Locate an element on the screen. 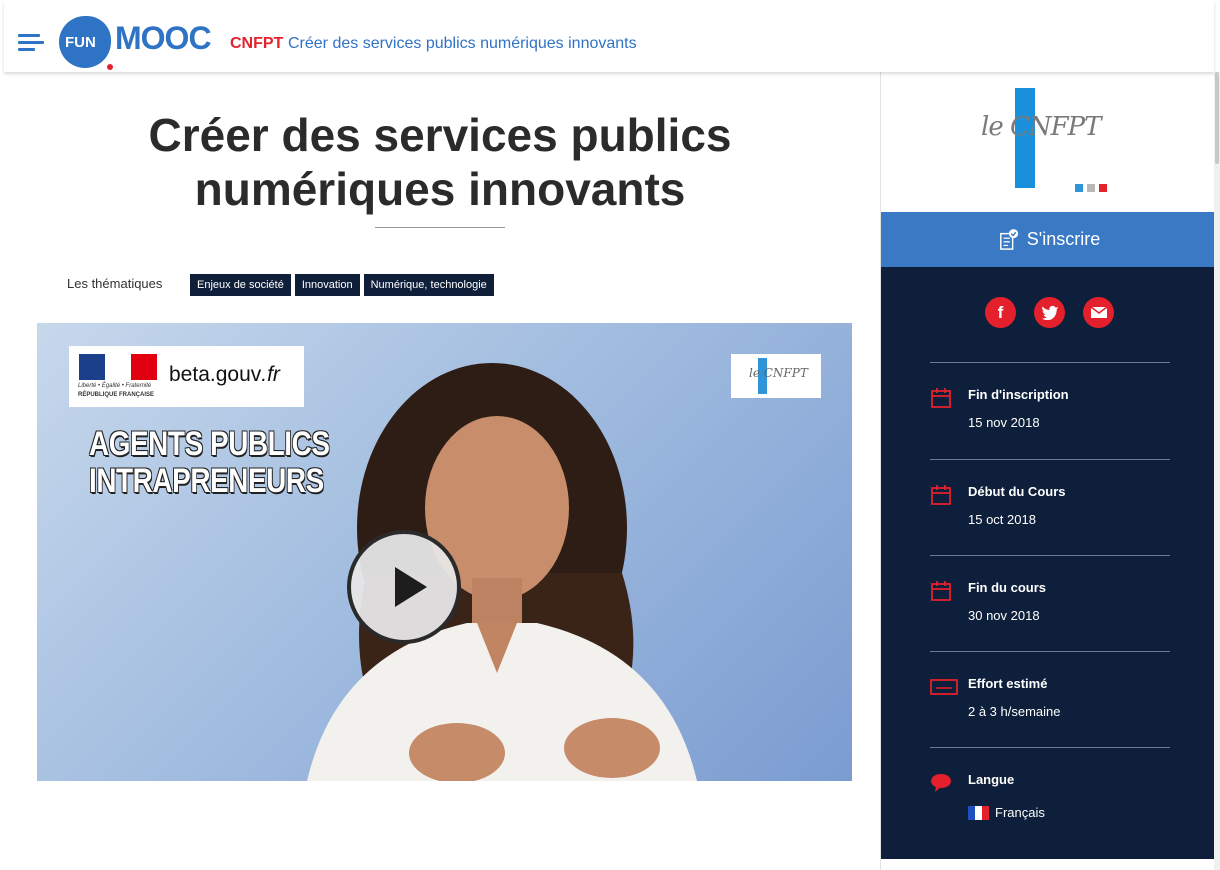  enroll-label: S'inscrire is located at coordinates (1063, 239).